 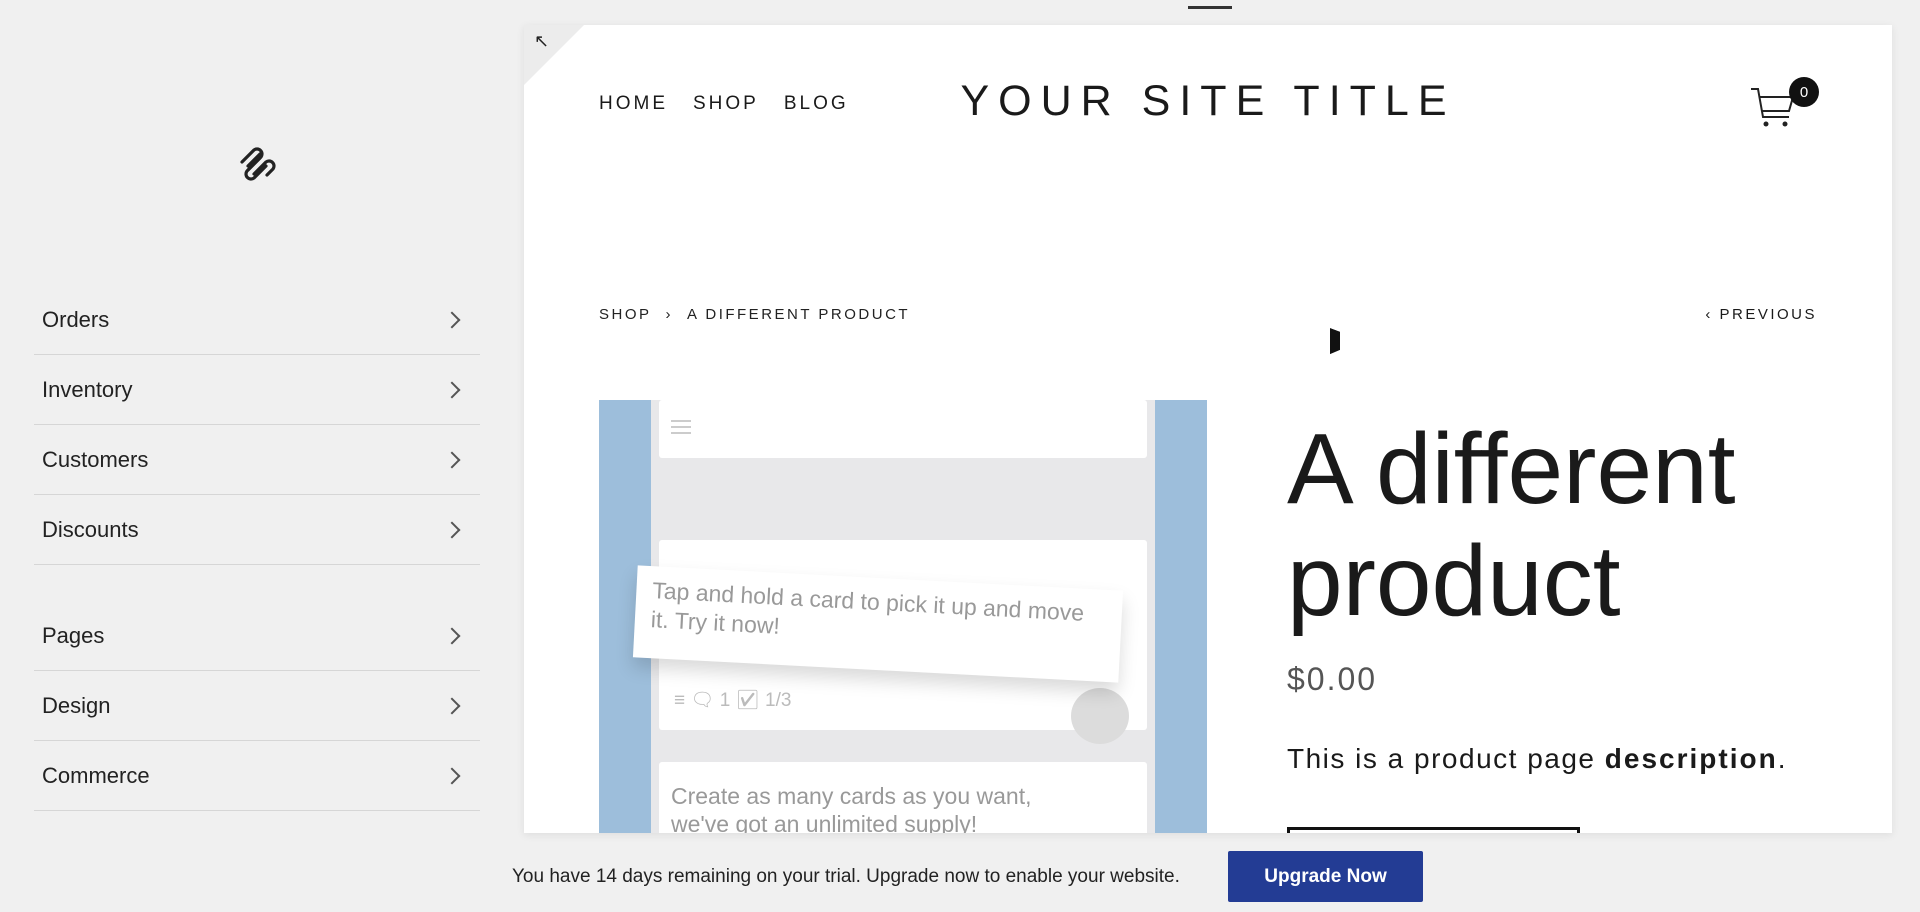 I want to click on sidebar-item-customers: Customers, so click(x=257, y=460).